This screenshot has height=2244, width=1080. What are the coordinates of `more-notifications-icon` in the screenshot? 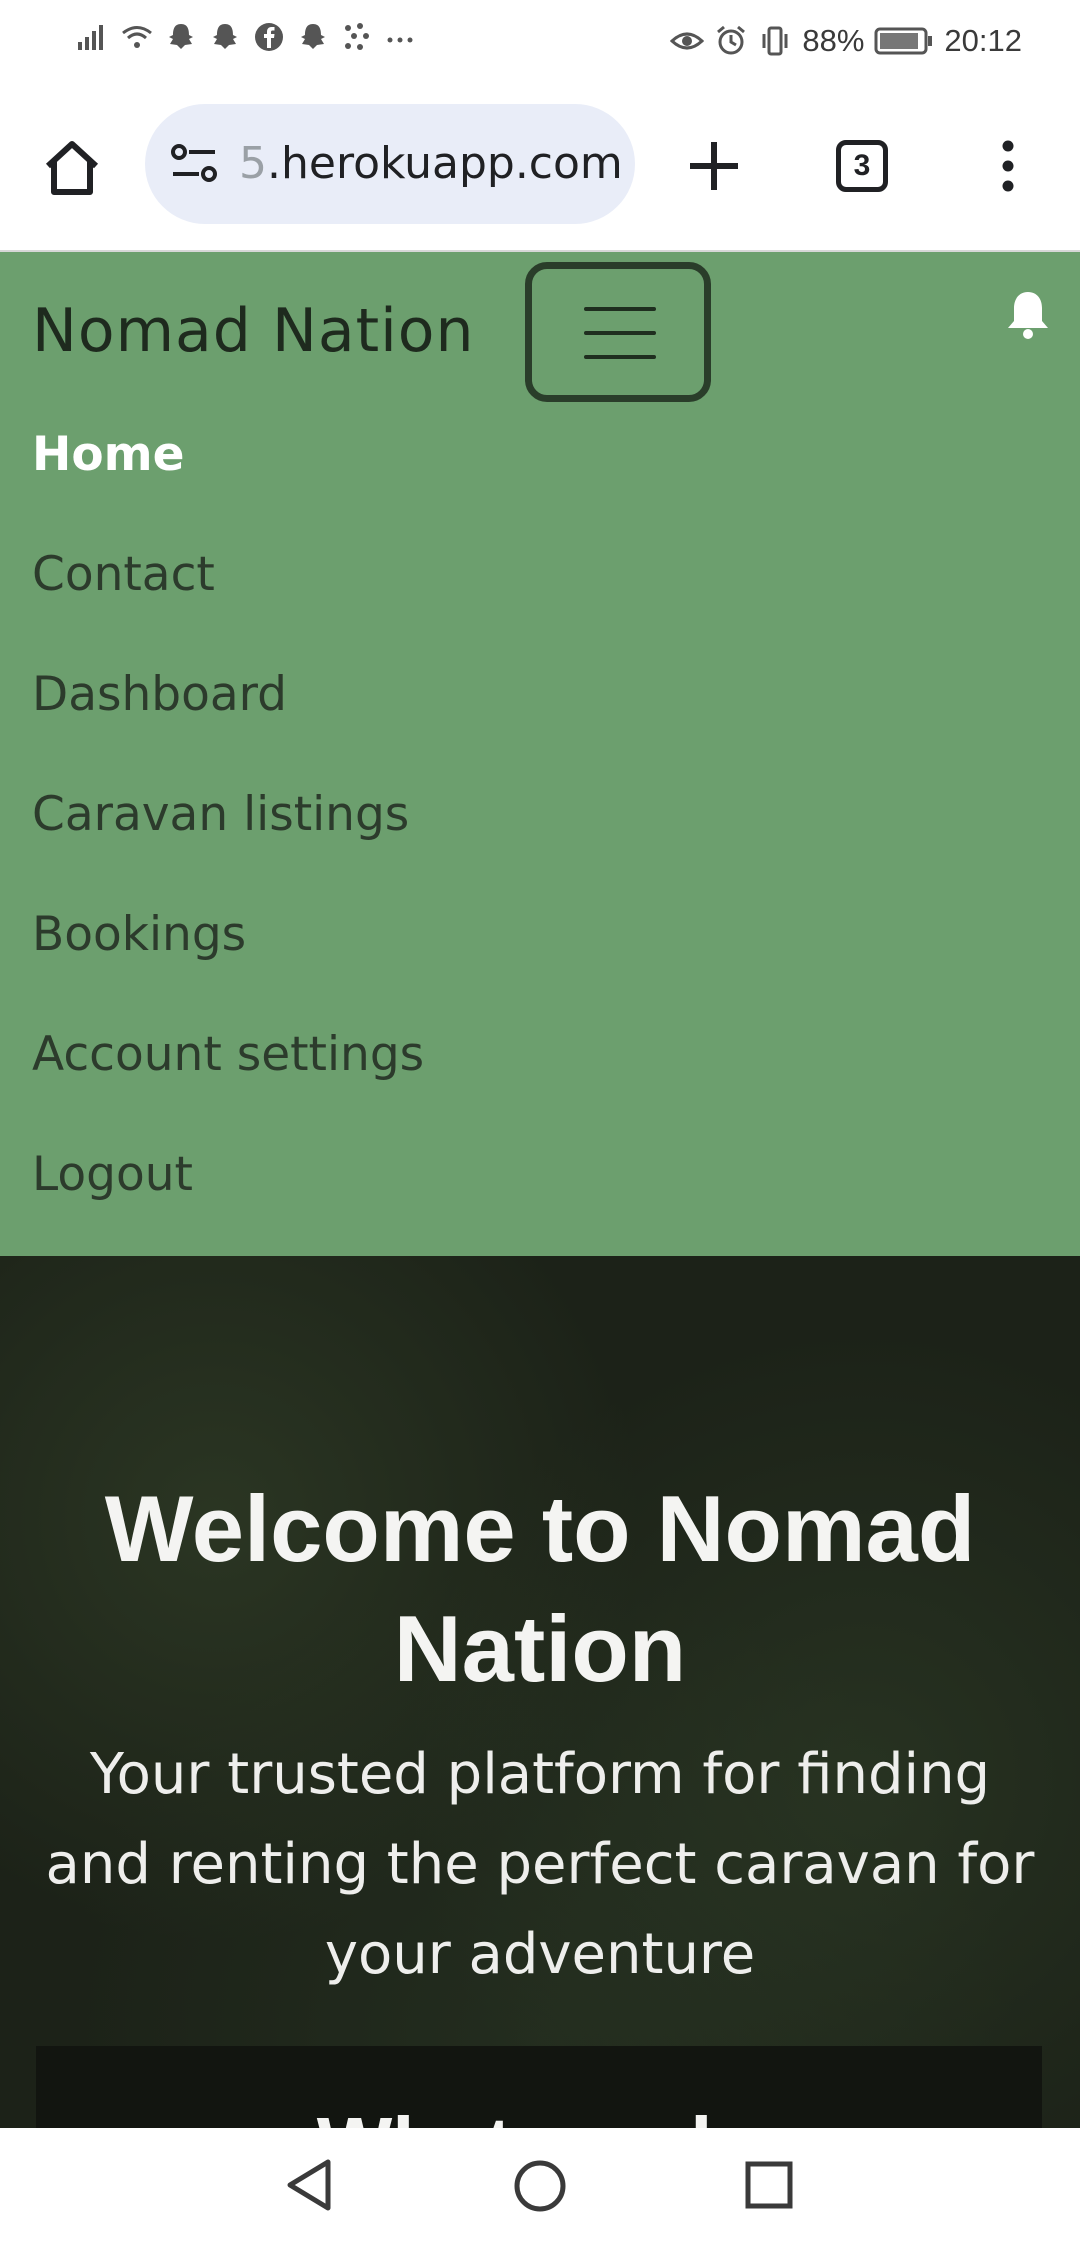 It's located at (400, 40).